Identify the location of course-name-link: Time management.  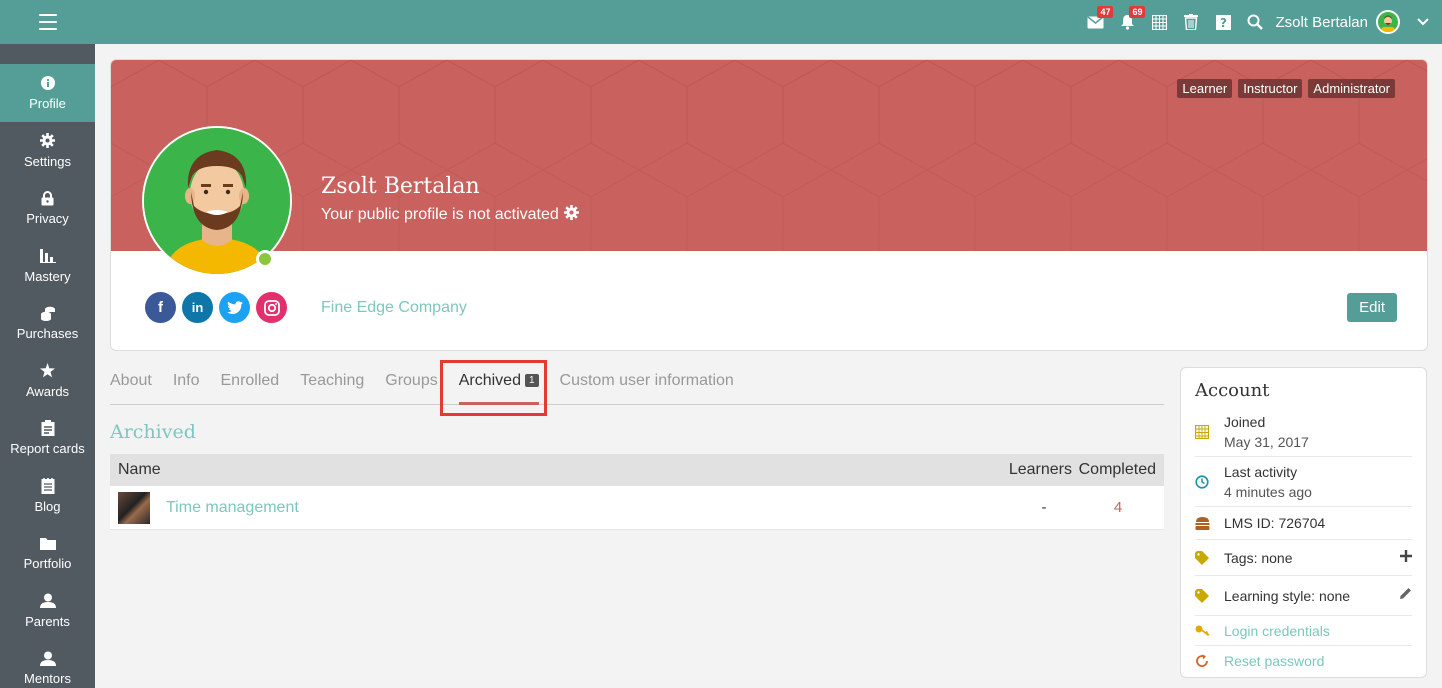
(583, 508).